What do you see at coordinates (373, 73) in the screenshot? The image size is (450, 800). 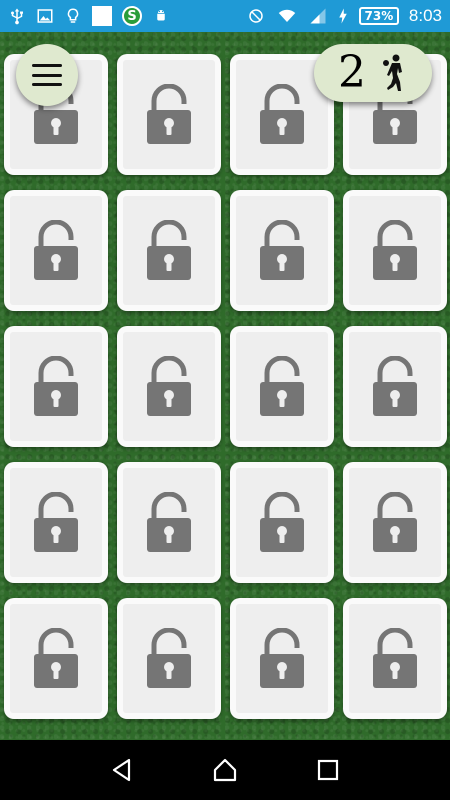 I see `score-pill: 2` at bounding box center [373, 73].